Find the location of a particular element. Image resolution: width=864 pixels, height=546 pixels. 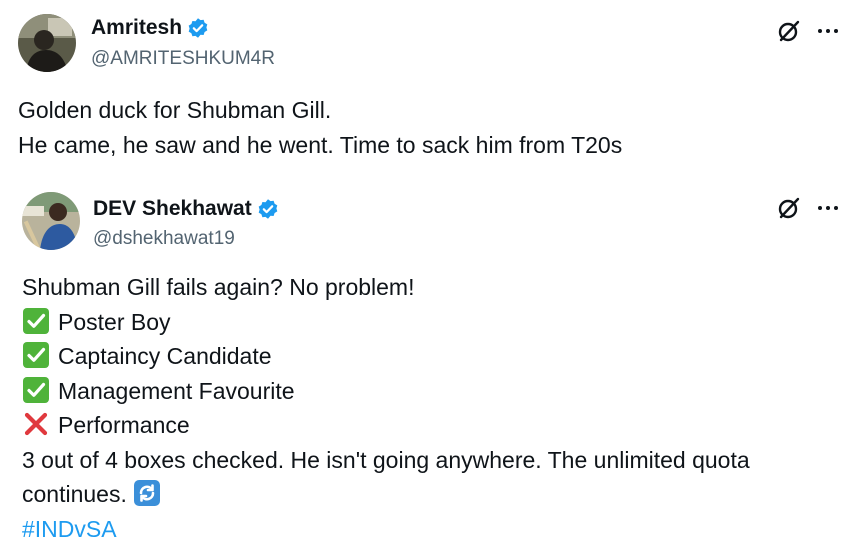

checklist-item-label: Poster Boy is located at coordinates (114, 322).